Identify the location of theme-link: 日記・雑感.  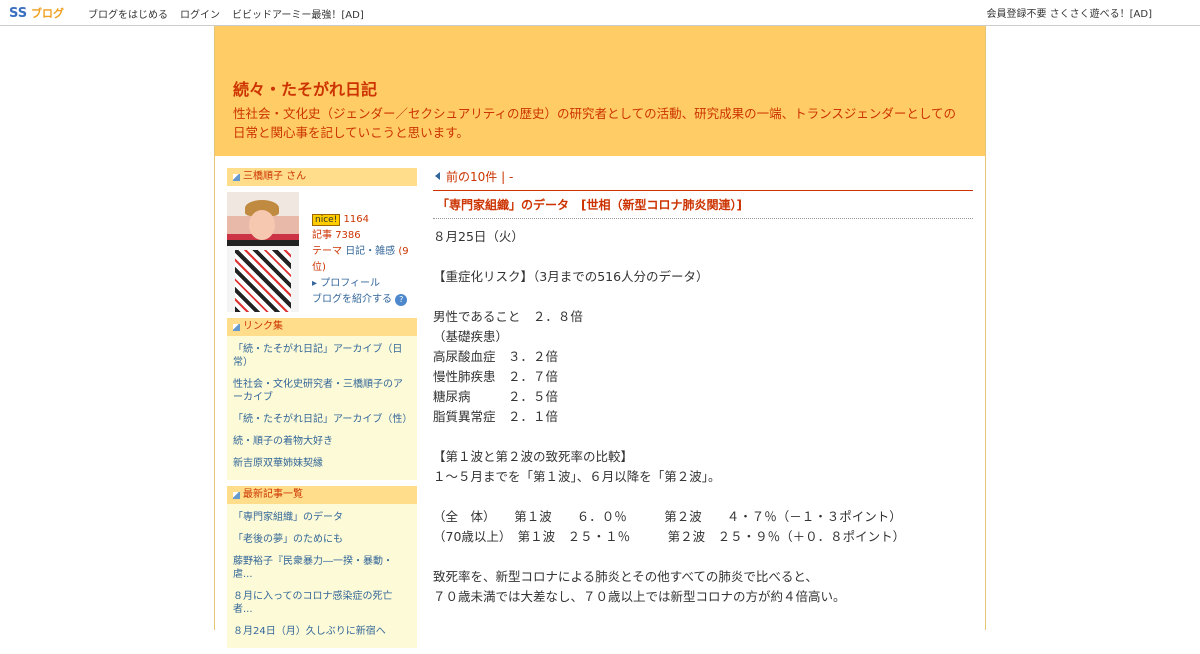
(370, 251).